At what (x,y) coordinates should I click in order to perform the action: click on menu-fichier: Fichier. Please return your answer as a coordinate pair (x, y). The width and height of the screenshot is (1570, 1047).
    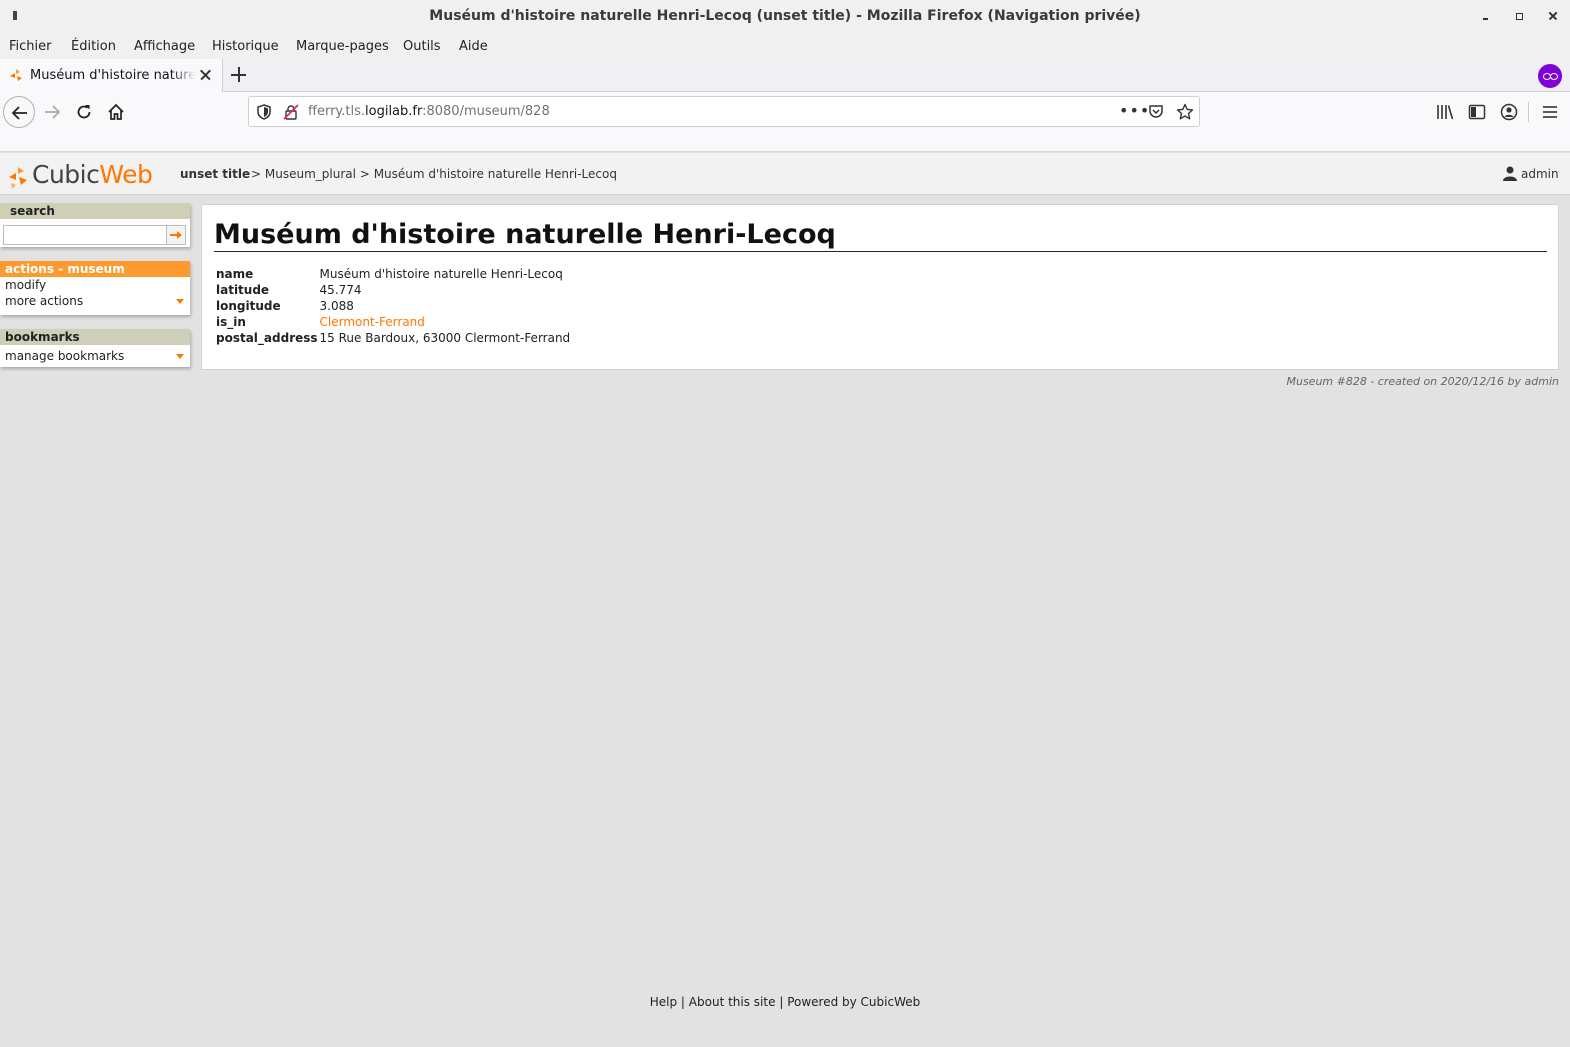
    Looking at the image, I should click on (30, 46).